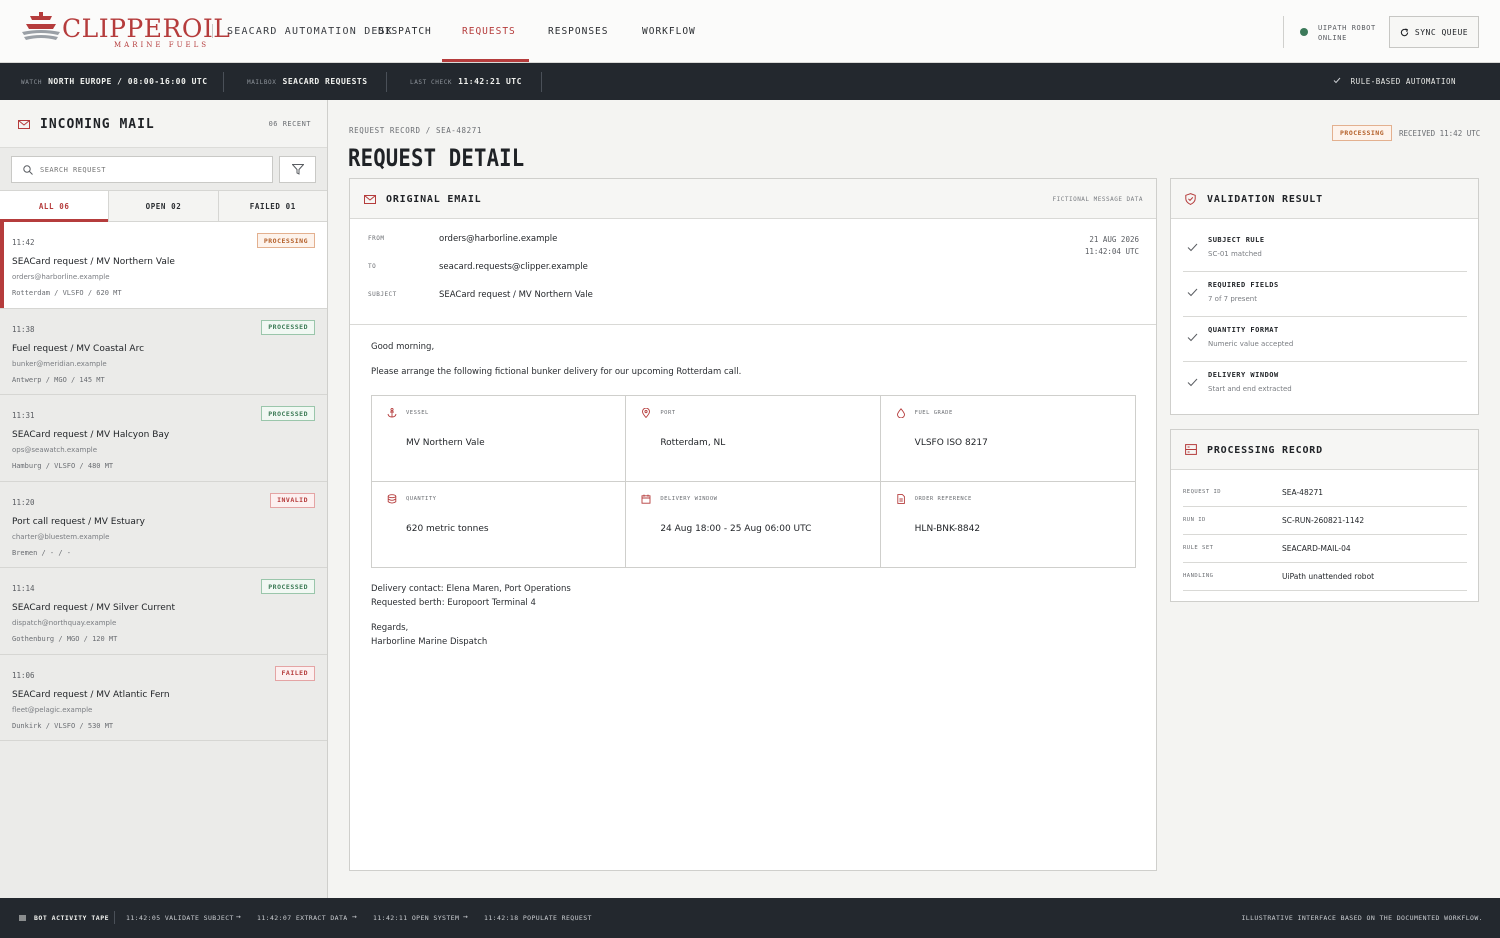  What do you see at coordinates (58, 379) in the screenshot?
I see `mail-meta: Antwerp / MGO / 145 MT` at bounding box center [58, 379].